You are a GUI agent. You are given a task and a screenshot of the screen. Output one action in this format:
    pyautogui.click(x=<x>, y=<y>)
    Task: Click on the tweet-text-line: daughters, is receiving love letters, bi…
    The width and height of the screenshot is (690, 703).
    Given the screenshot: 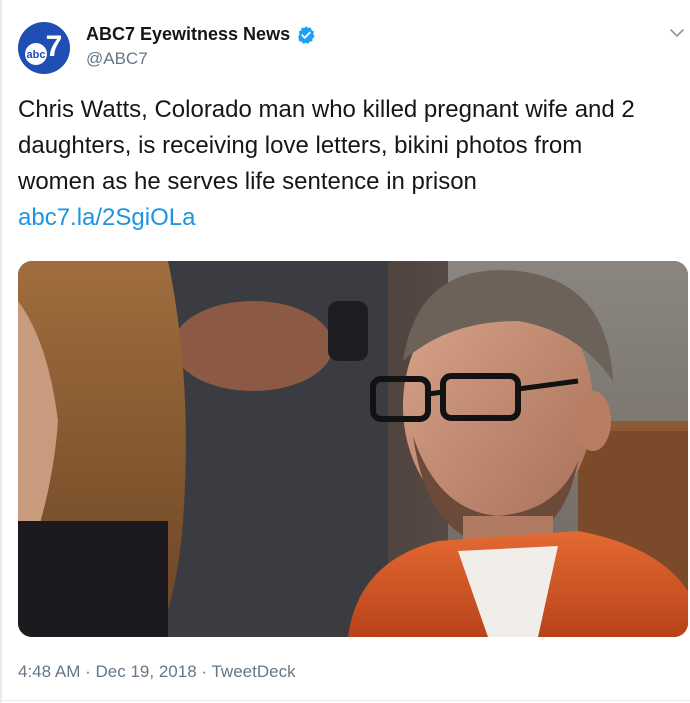 What is the action you would take?
    pyautogui.click(x=300, y=145)
    